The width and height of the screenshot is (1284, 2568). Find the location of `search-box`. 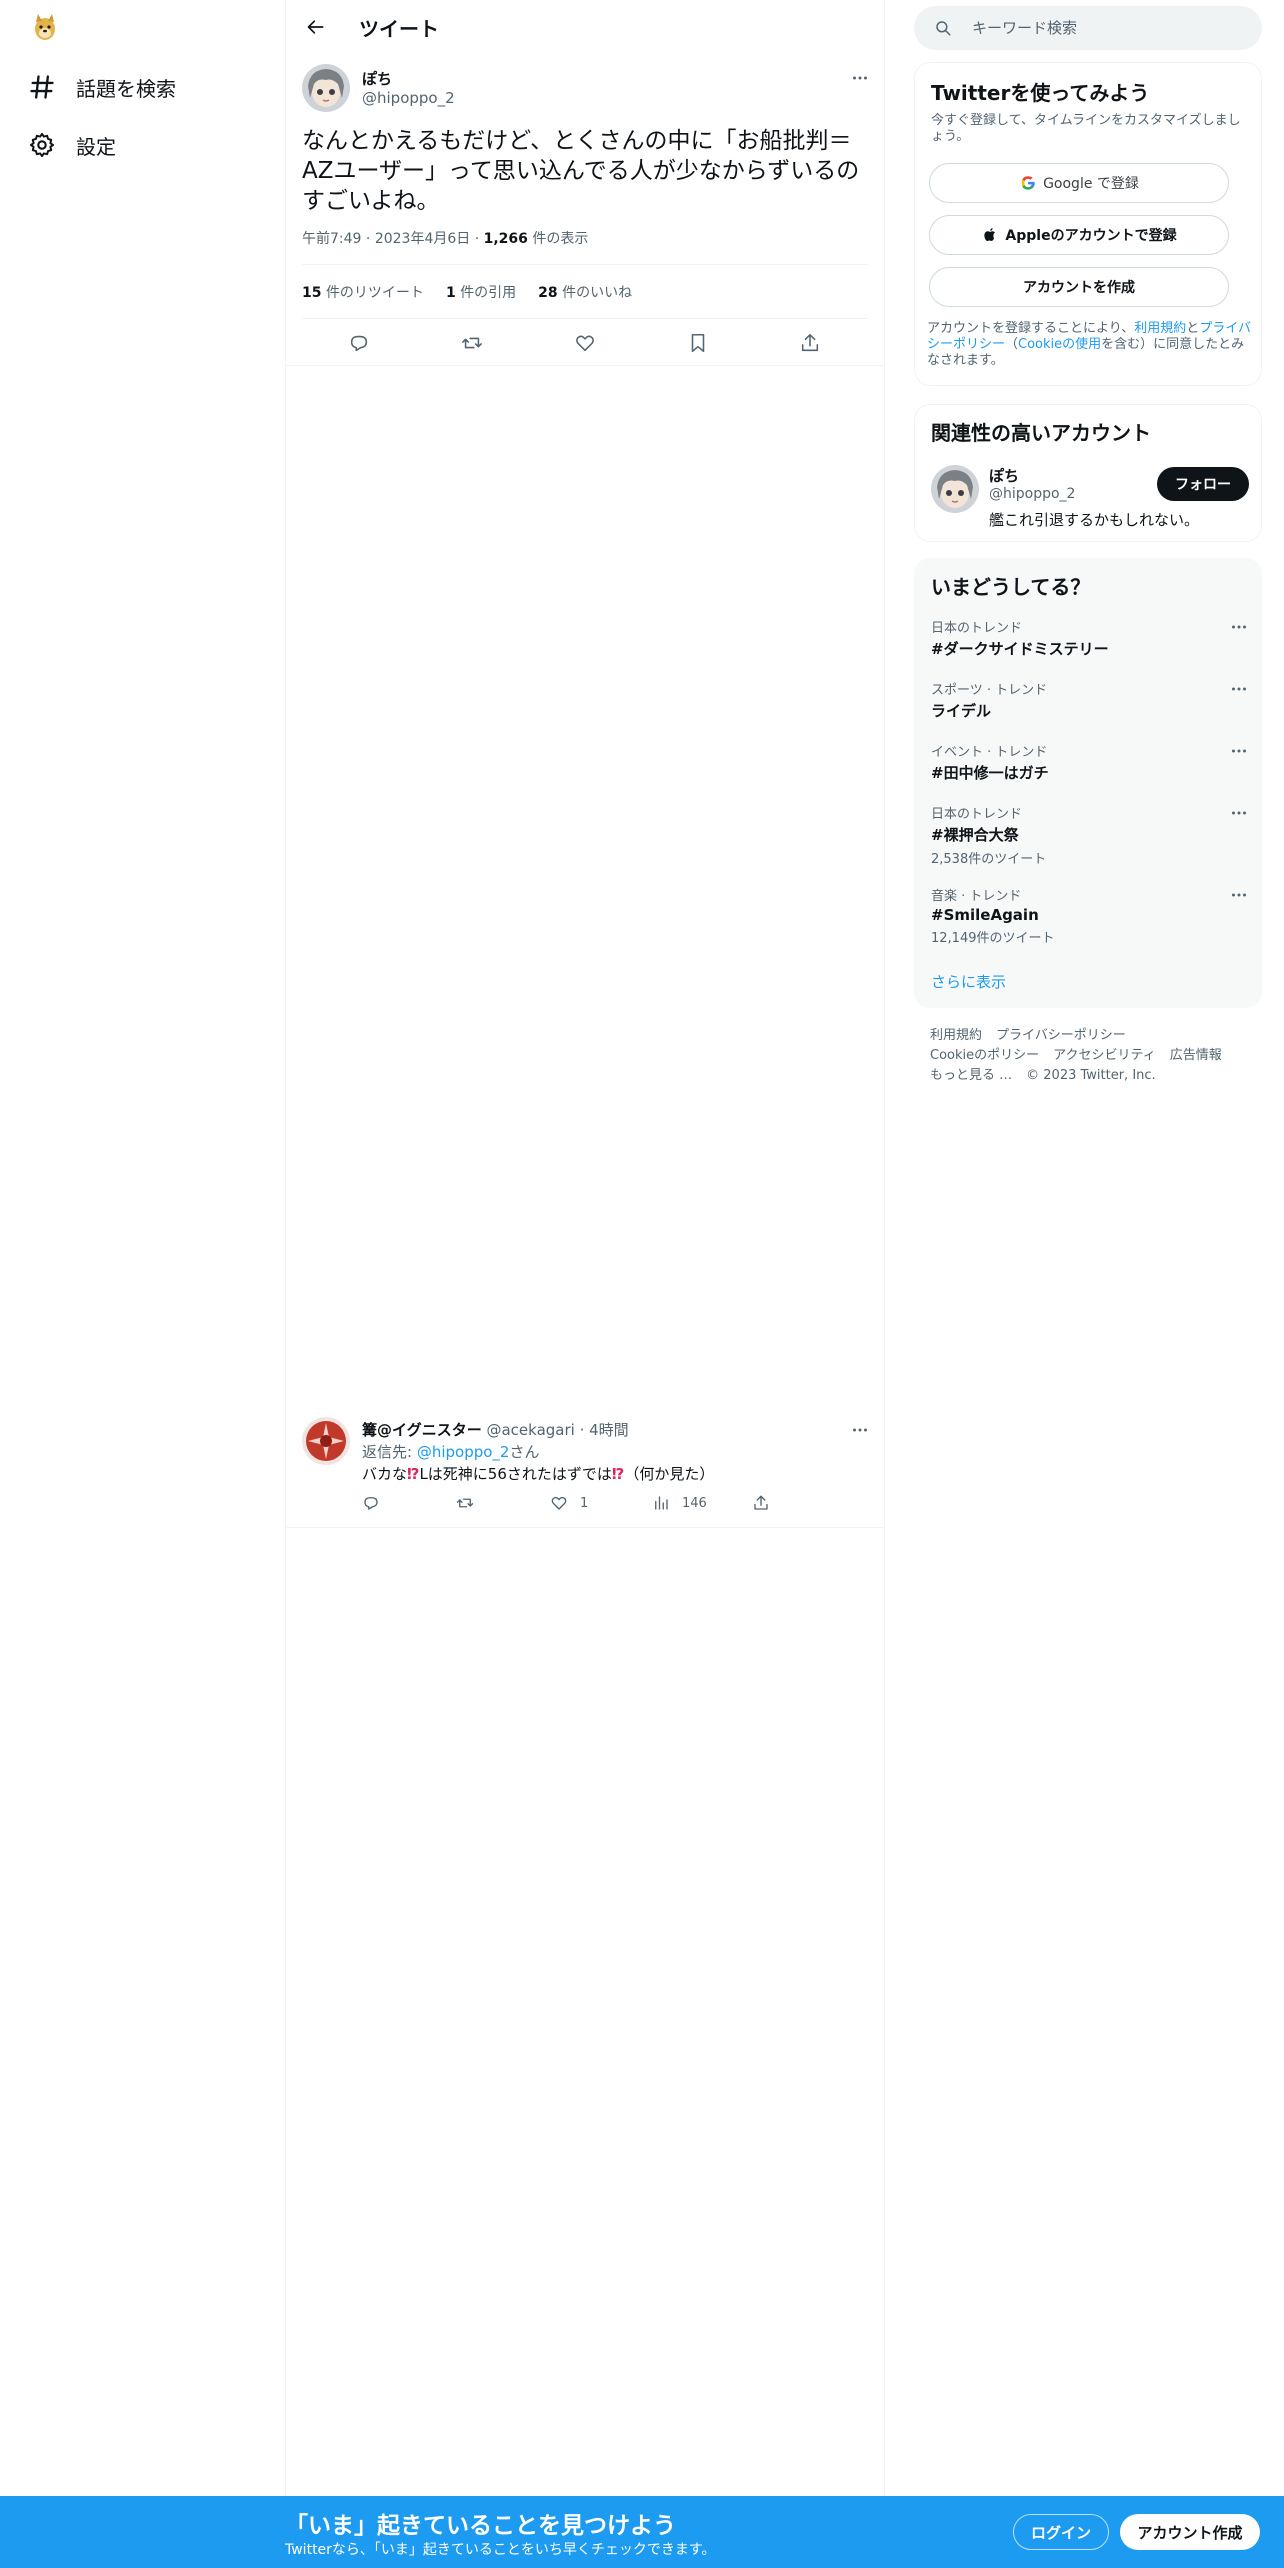

search-box is located at coordinates (1088, 28).